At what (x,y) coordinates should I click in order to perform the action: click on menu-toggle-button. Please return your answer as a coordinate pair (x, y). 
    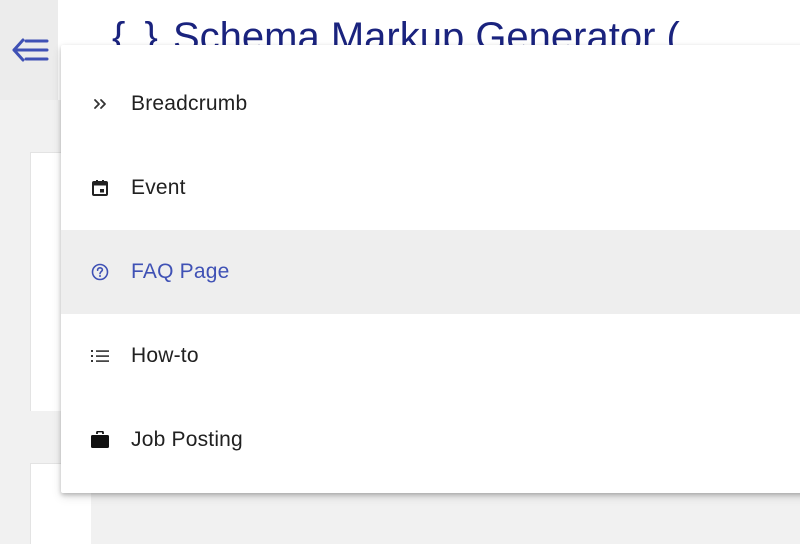
    Looking at the image, I should click on (29, 50).